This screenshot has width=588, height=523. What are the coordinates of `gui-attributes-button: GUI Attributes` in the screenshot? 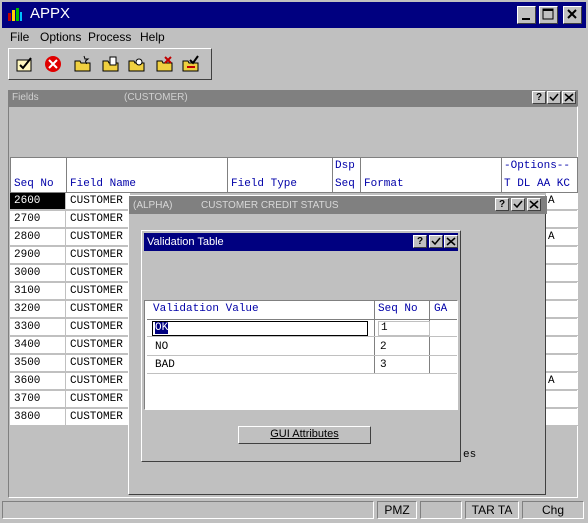 It's located at (304, 435).